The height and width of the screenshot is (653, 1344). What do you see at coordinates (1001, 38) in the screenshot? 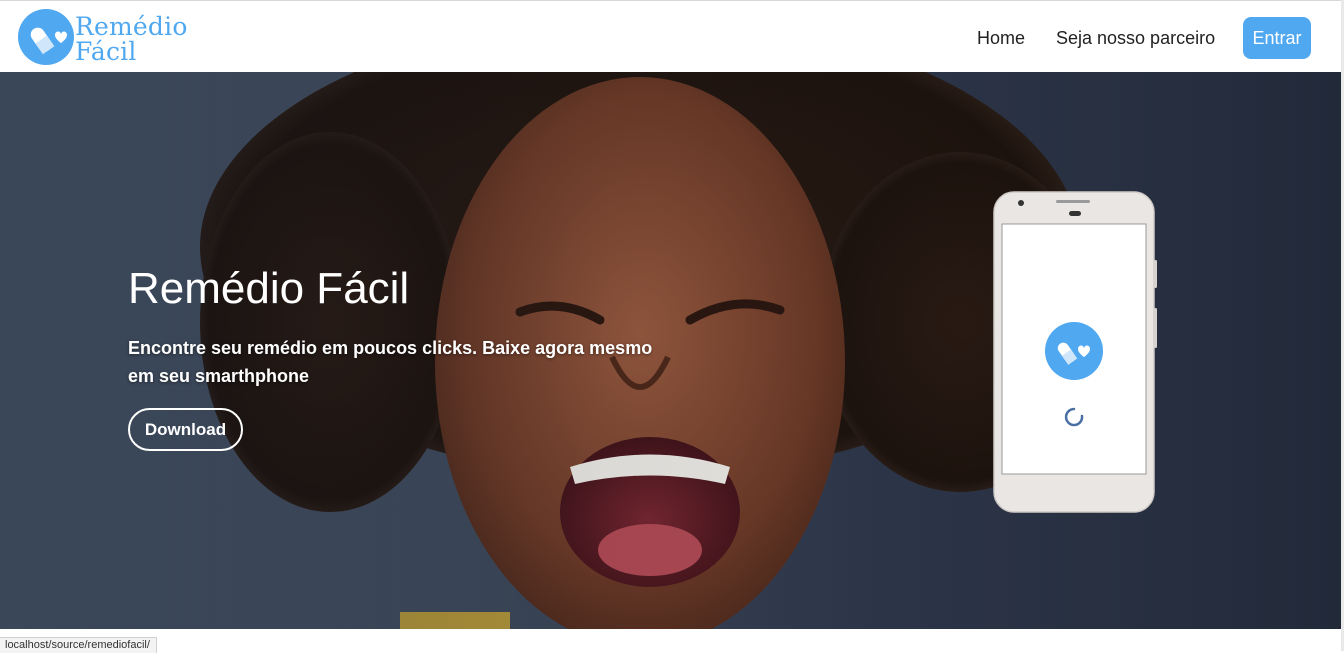
I see `nav-home-link: Home` at bounding box center [1001, 38].